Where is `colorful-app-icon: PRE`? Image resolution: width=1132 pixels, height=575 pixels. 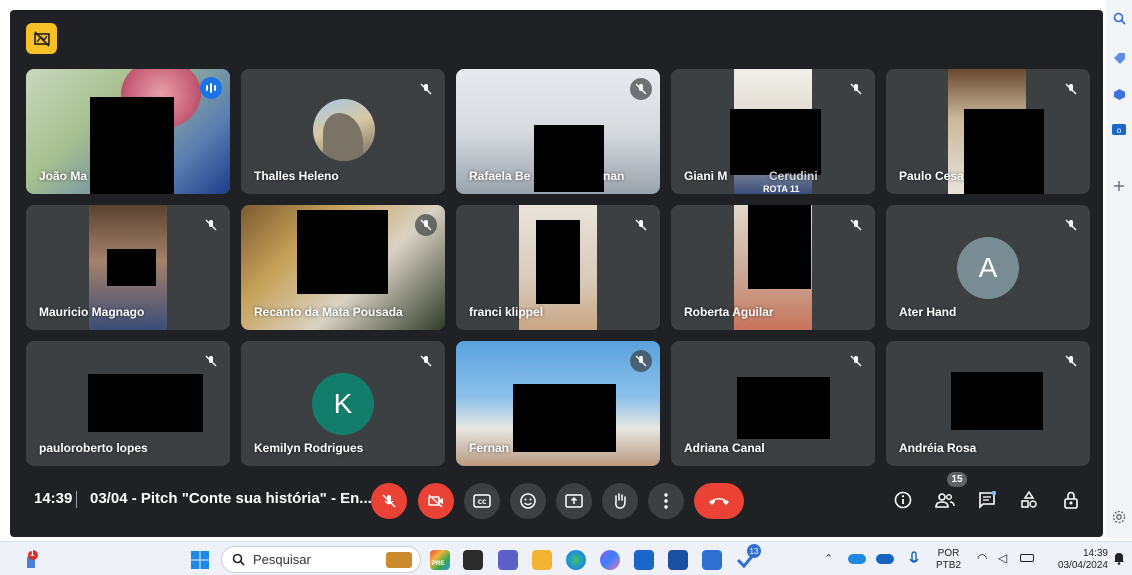 colorful-app-icon: PRE is located at coordinates (440, 560).